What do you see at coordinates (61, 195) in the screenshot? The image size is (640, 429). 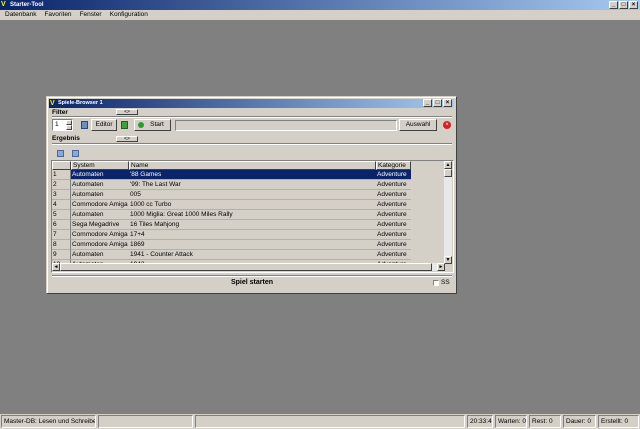 I see `row-number: 3` at bounding box center [61, 195].